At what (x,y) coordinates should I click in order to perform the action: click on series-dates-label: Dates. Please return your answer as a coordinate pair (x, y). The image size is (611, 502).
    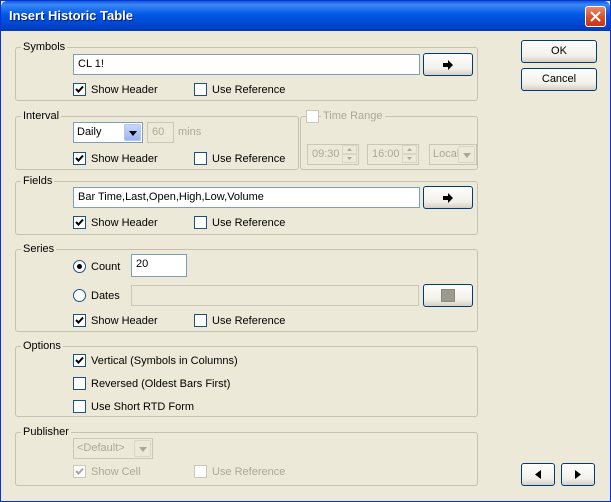
    Looking at the image, I should click on (105, 296).